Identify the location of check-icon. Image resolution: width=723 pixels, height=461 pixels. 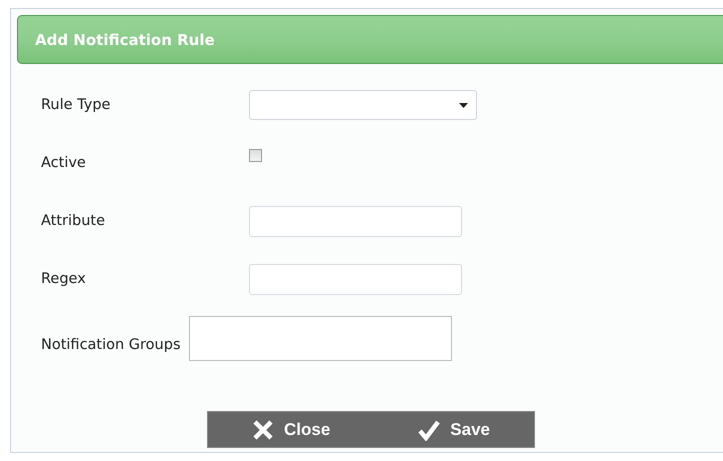
(429, 429).